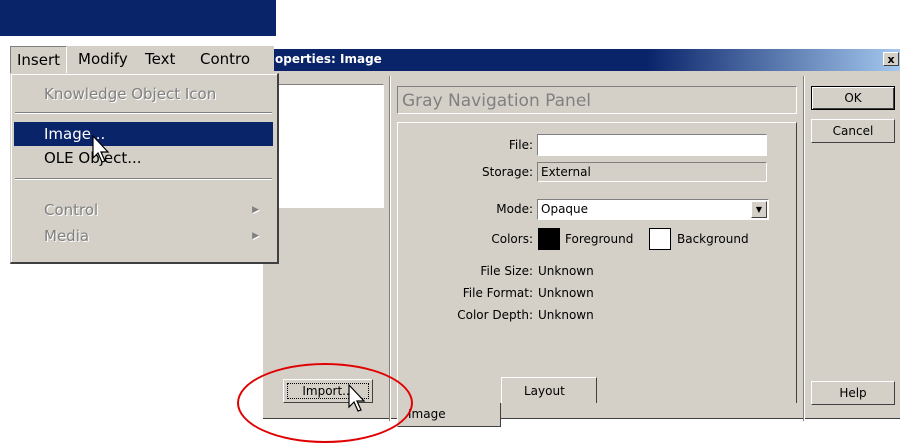  I want to click on mode-value: Opaque, so click(565, 209).